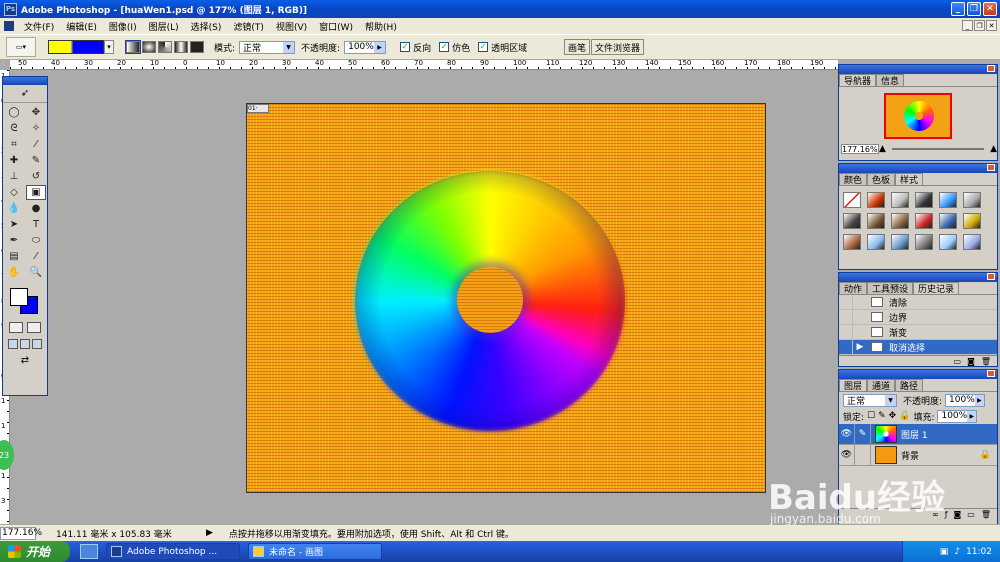 This screenshot has width=1000, height=562. I want to click on history-item: ▶ 取消选择, so click(918, 347).